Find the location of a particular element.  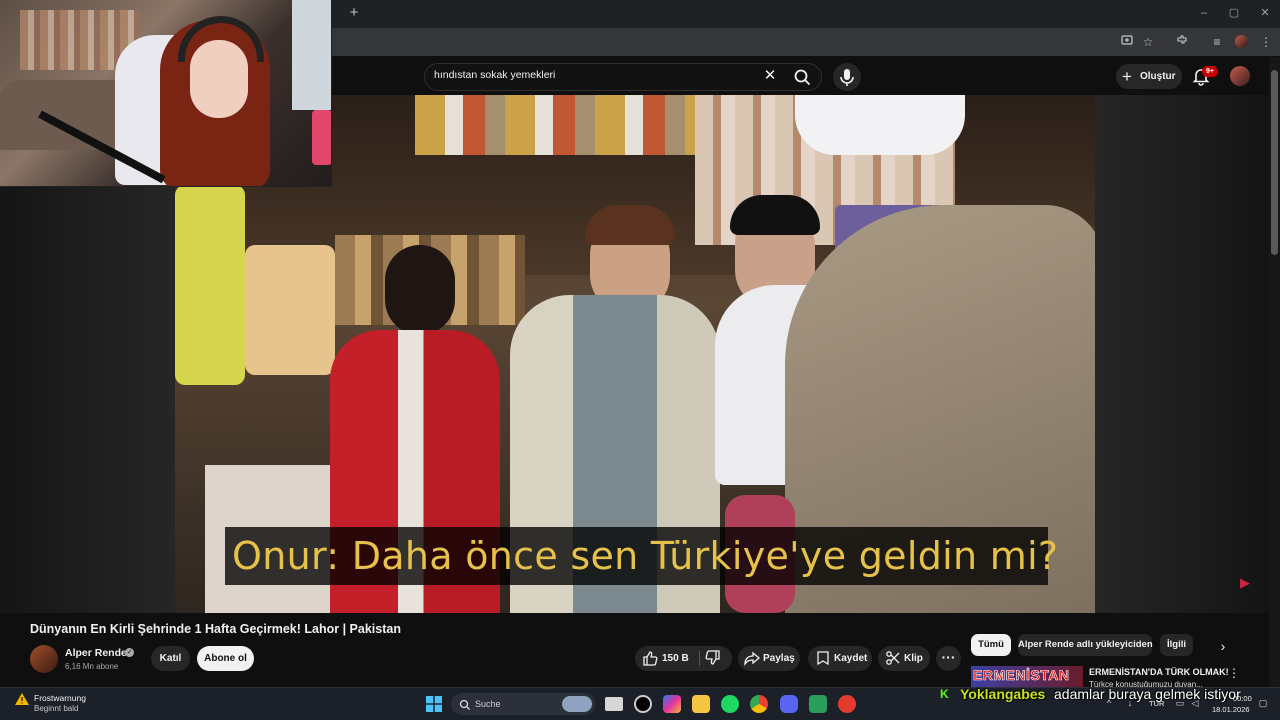

minimize-button: – is located at coordinates (1204, 13).